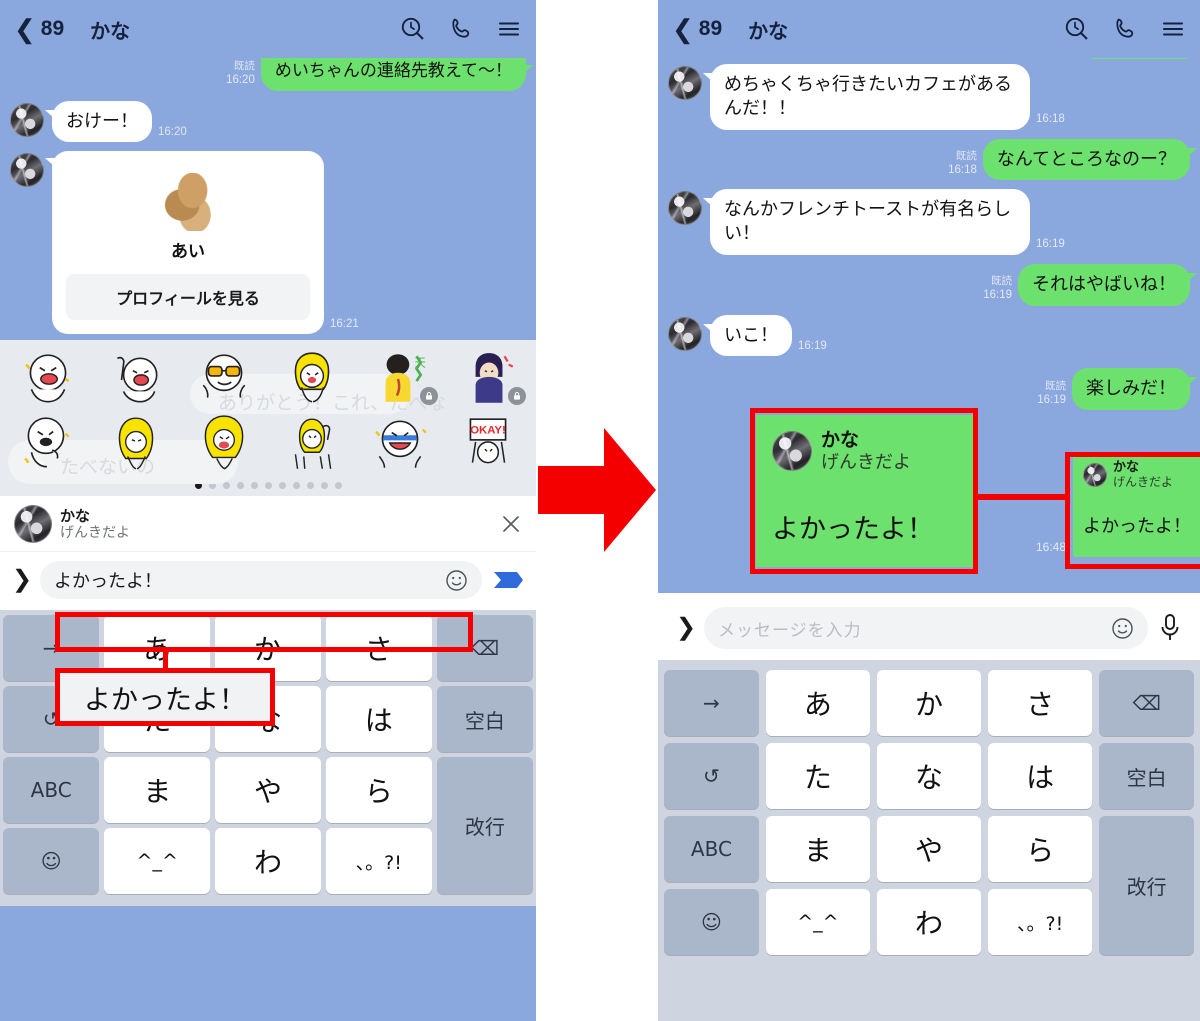 The image size is (1200, 1021). Describe the element at coordinates (188, 297) in the screenshot. I see `view-profile-button: プロフィールを見る` at that location.